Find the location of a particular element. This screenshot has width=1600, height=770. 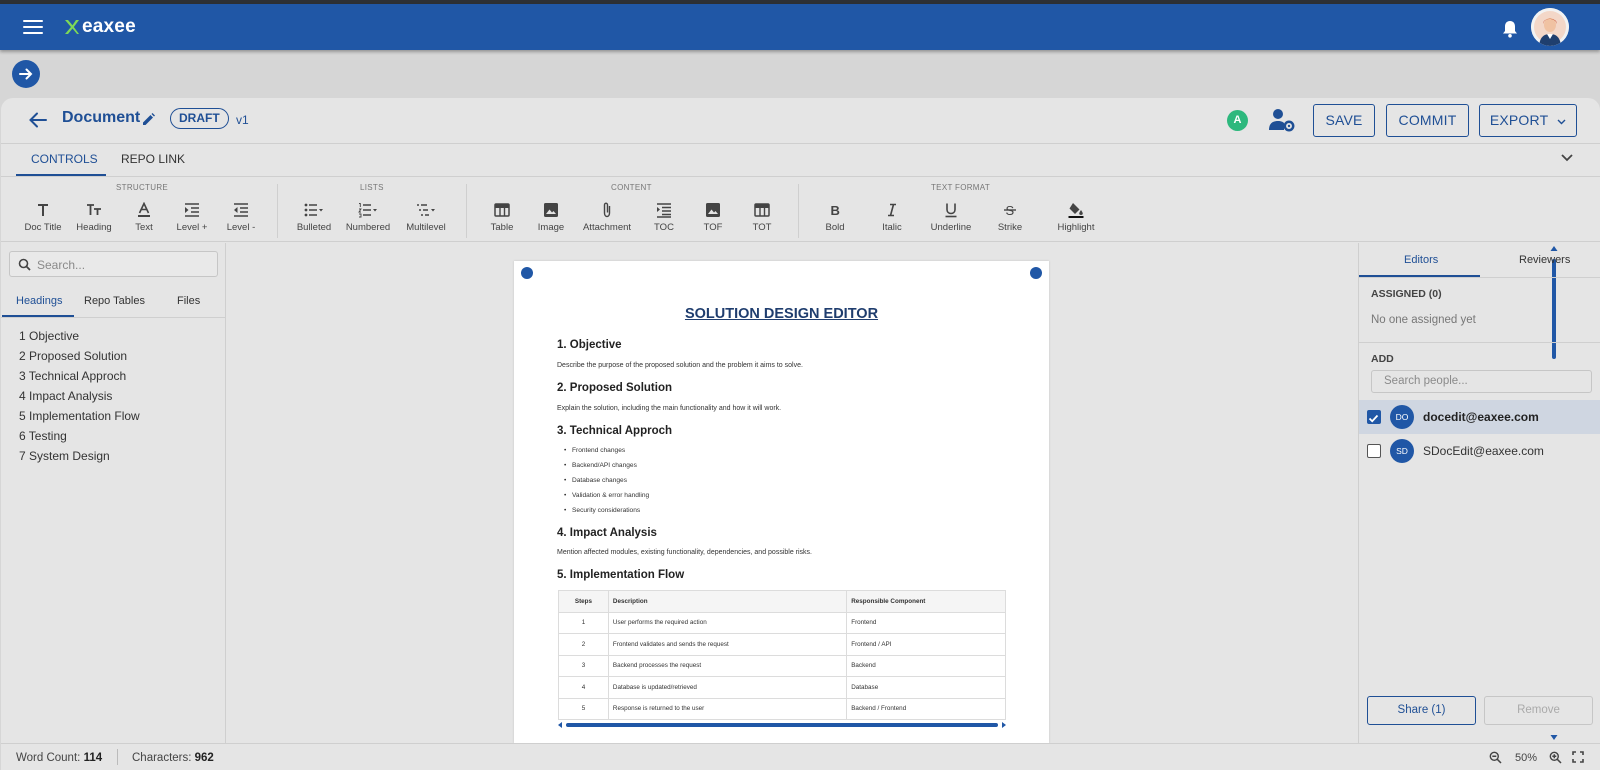

remove-button: Remove is located at coordinates (1538, 710).